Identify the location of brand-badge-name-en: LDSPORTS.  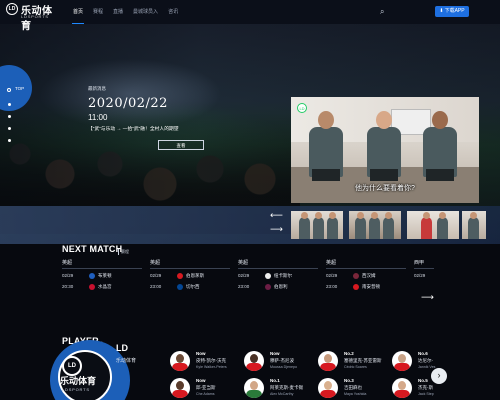
(76, 389).